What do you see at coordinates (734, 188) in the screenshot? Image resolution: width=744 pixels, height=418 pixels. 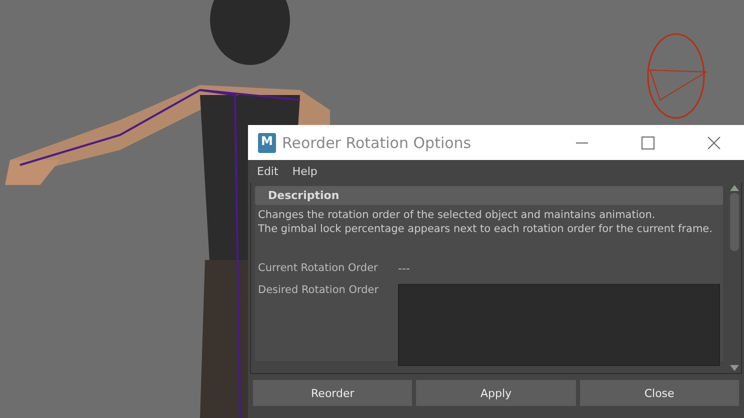 I see `scroll-up-icon` at bounding box center [734, 188].